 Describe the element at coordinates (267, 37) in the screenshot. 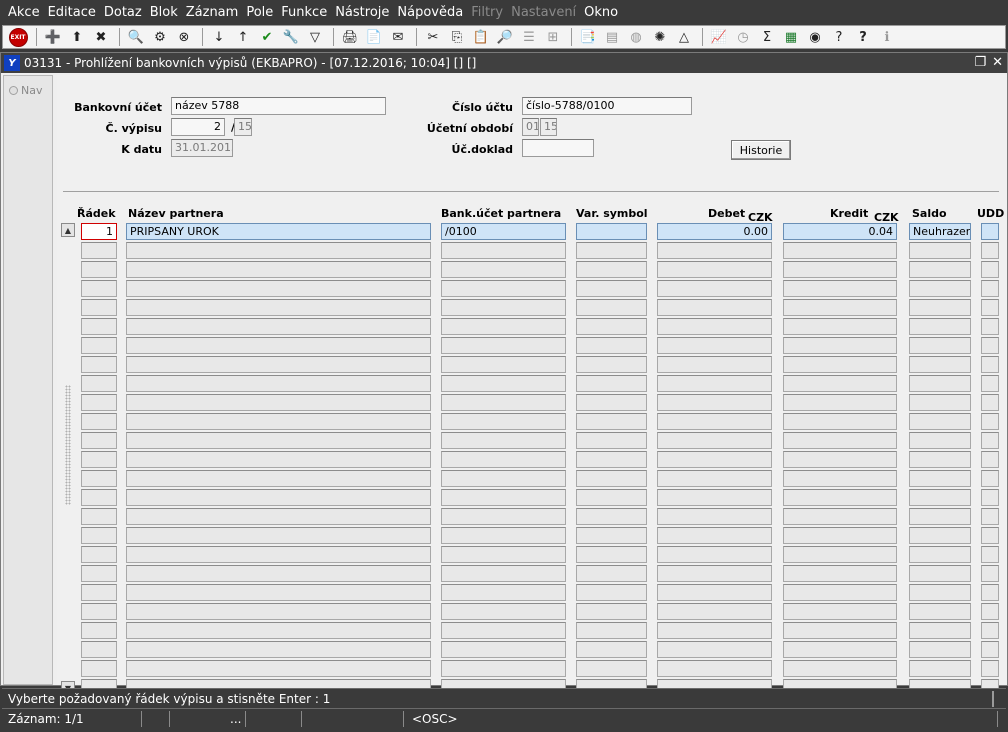

I see `confirm-icon: ✔` at that location.